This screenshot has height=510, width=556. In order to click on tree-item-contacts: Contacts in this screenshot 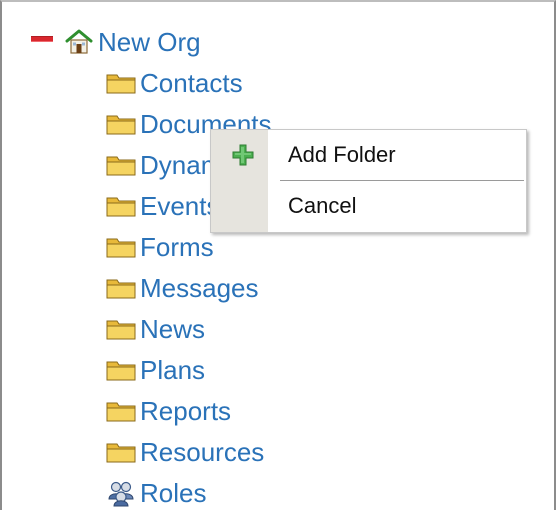, I will do `click(222, 82)`.